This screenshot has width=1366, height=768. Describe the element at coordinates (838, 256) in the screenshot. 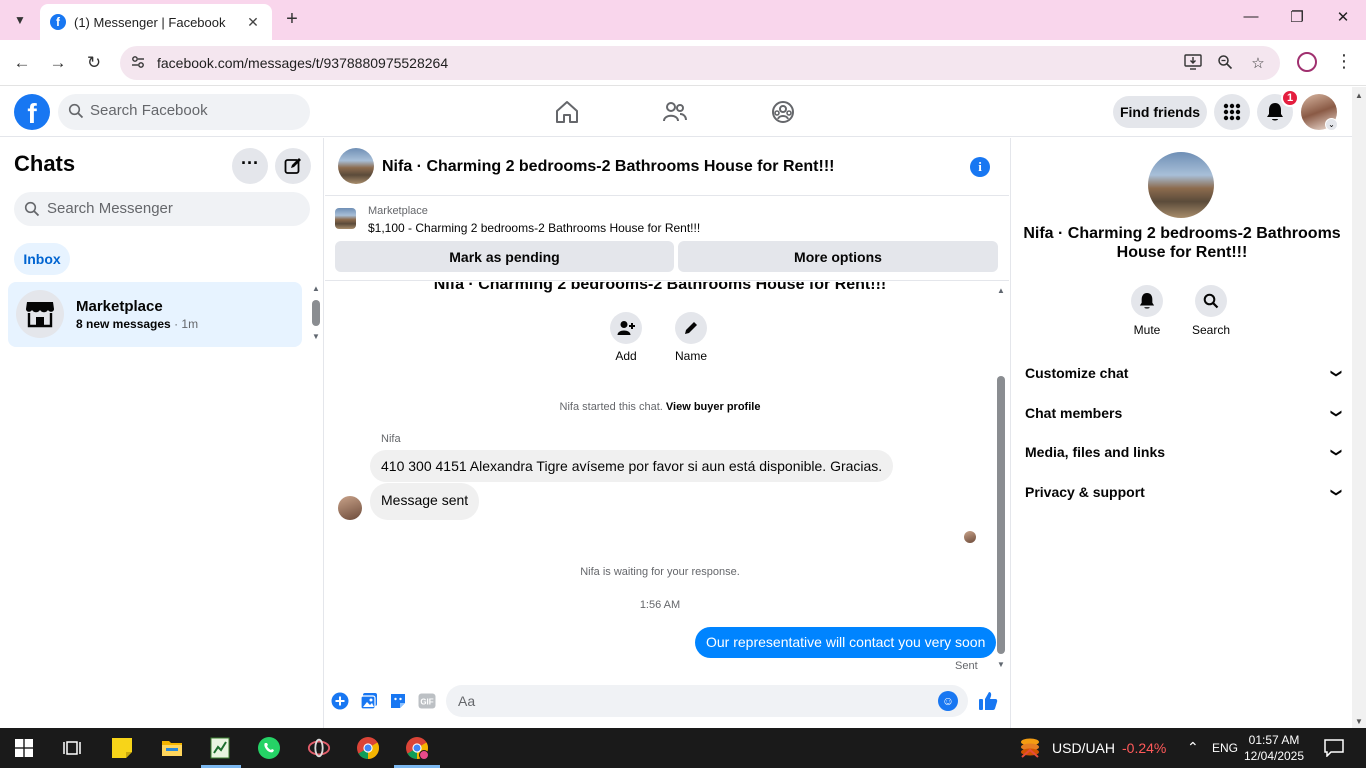

I see `more-options-button: More options` at that location.